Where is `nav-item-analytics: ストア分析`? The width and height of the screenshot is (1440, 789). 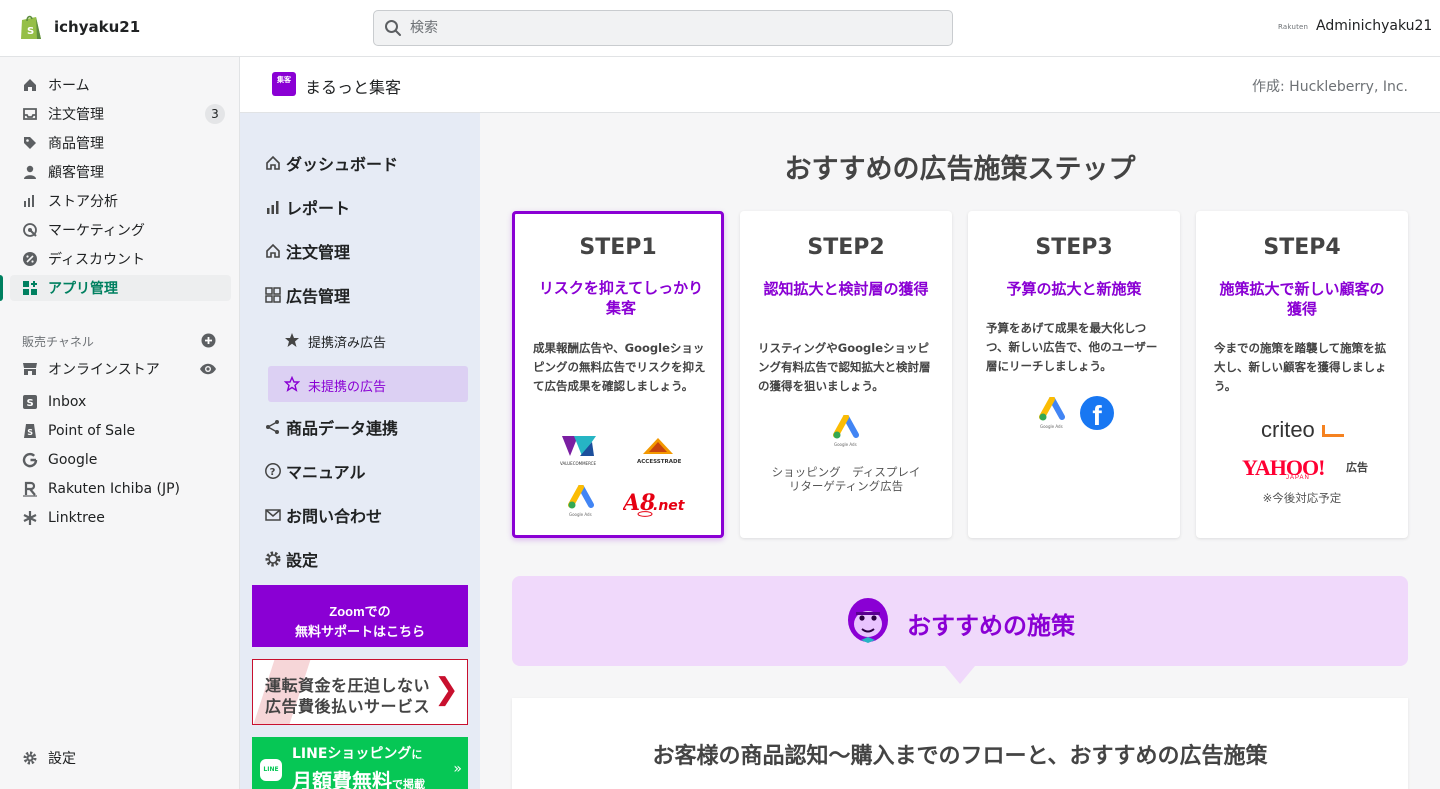
nav-item-analytics: ストア分析 is located at coordinates (120, 201).